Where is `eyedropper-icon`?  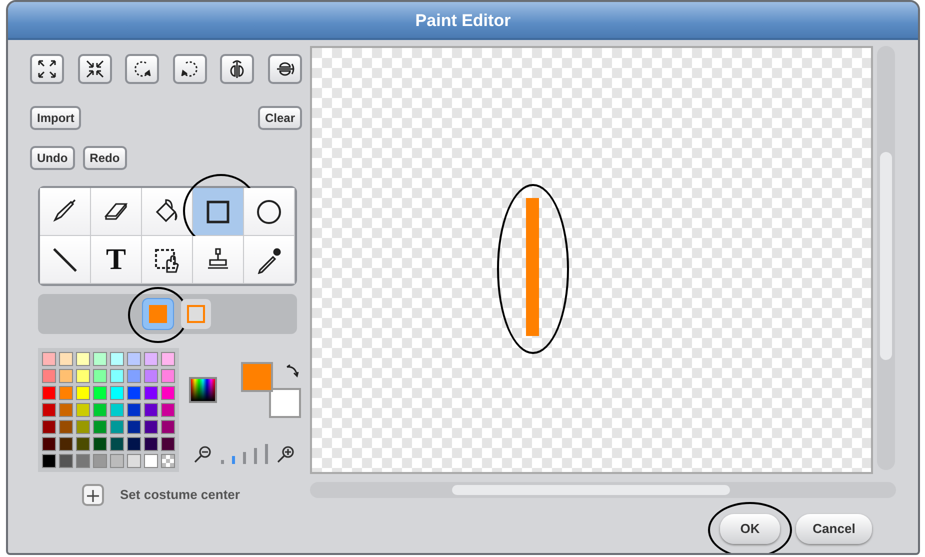
eyedropper-icon is located at coordinates (269, 260).